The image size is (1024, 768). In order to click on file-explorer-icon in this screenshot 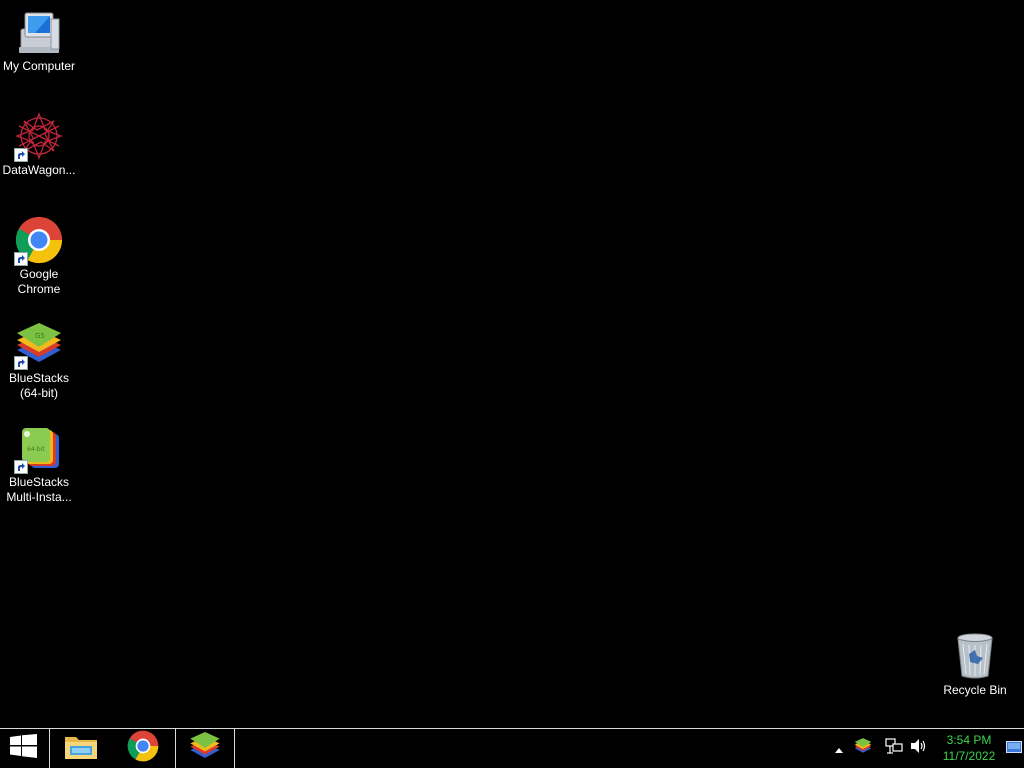, I will do `click(81, 748)`.